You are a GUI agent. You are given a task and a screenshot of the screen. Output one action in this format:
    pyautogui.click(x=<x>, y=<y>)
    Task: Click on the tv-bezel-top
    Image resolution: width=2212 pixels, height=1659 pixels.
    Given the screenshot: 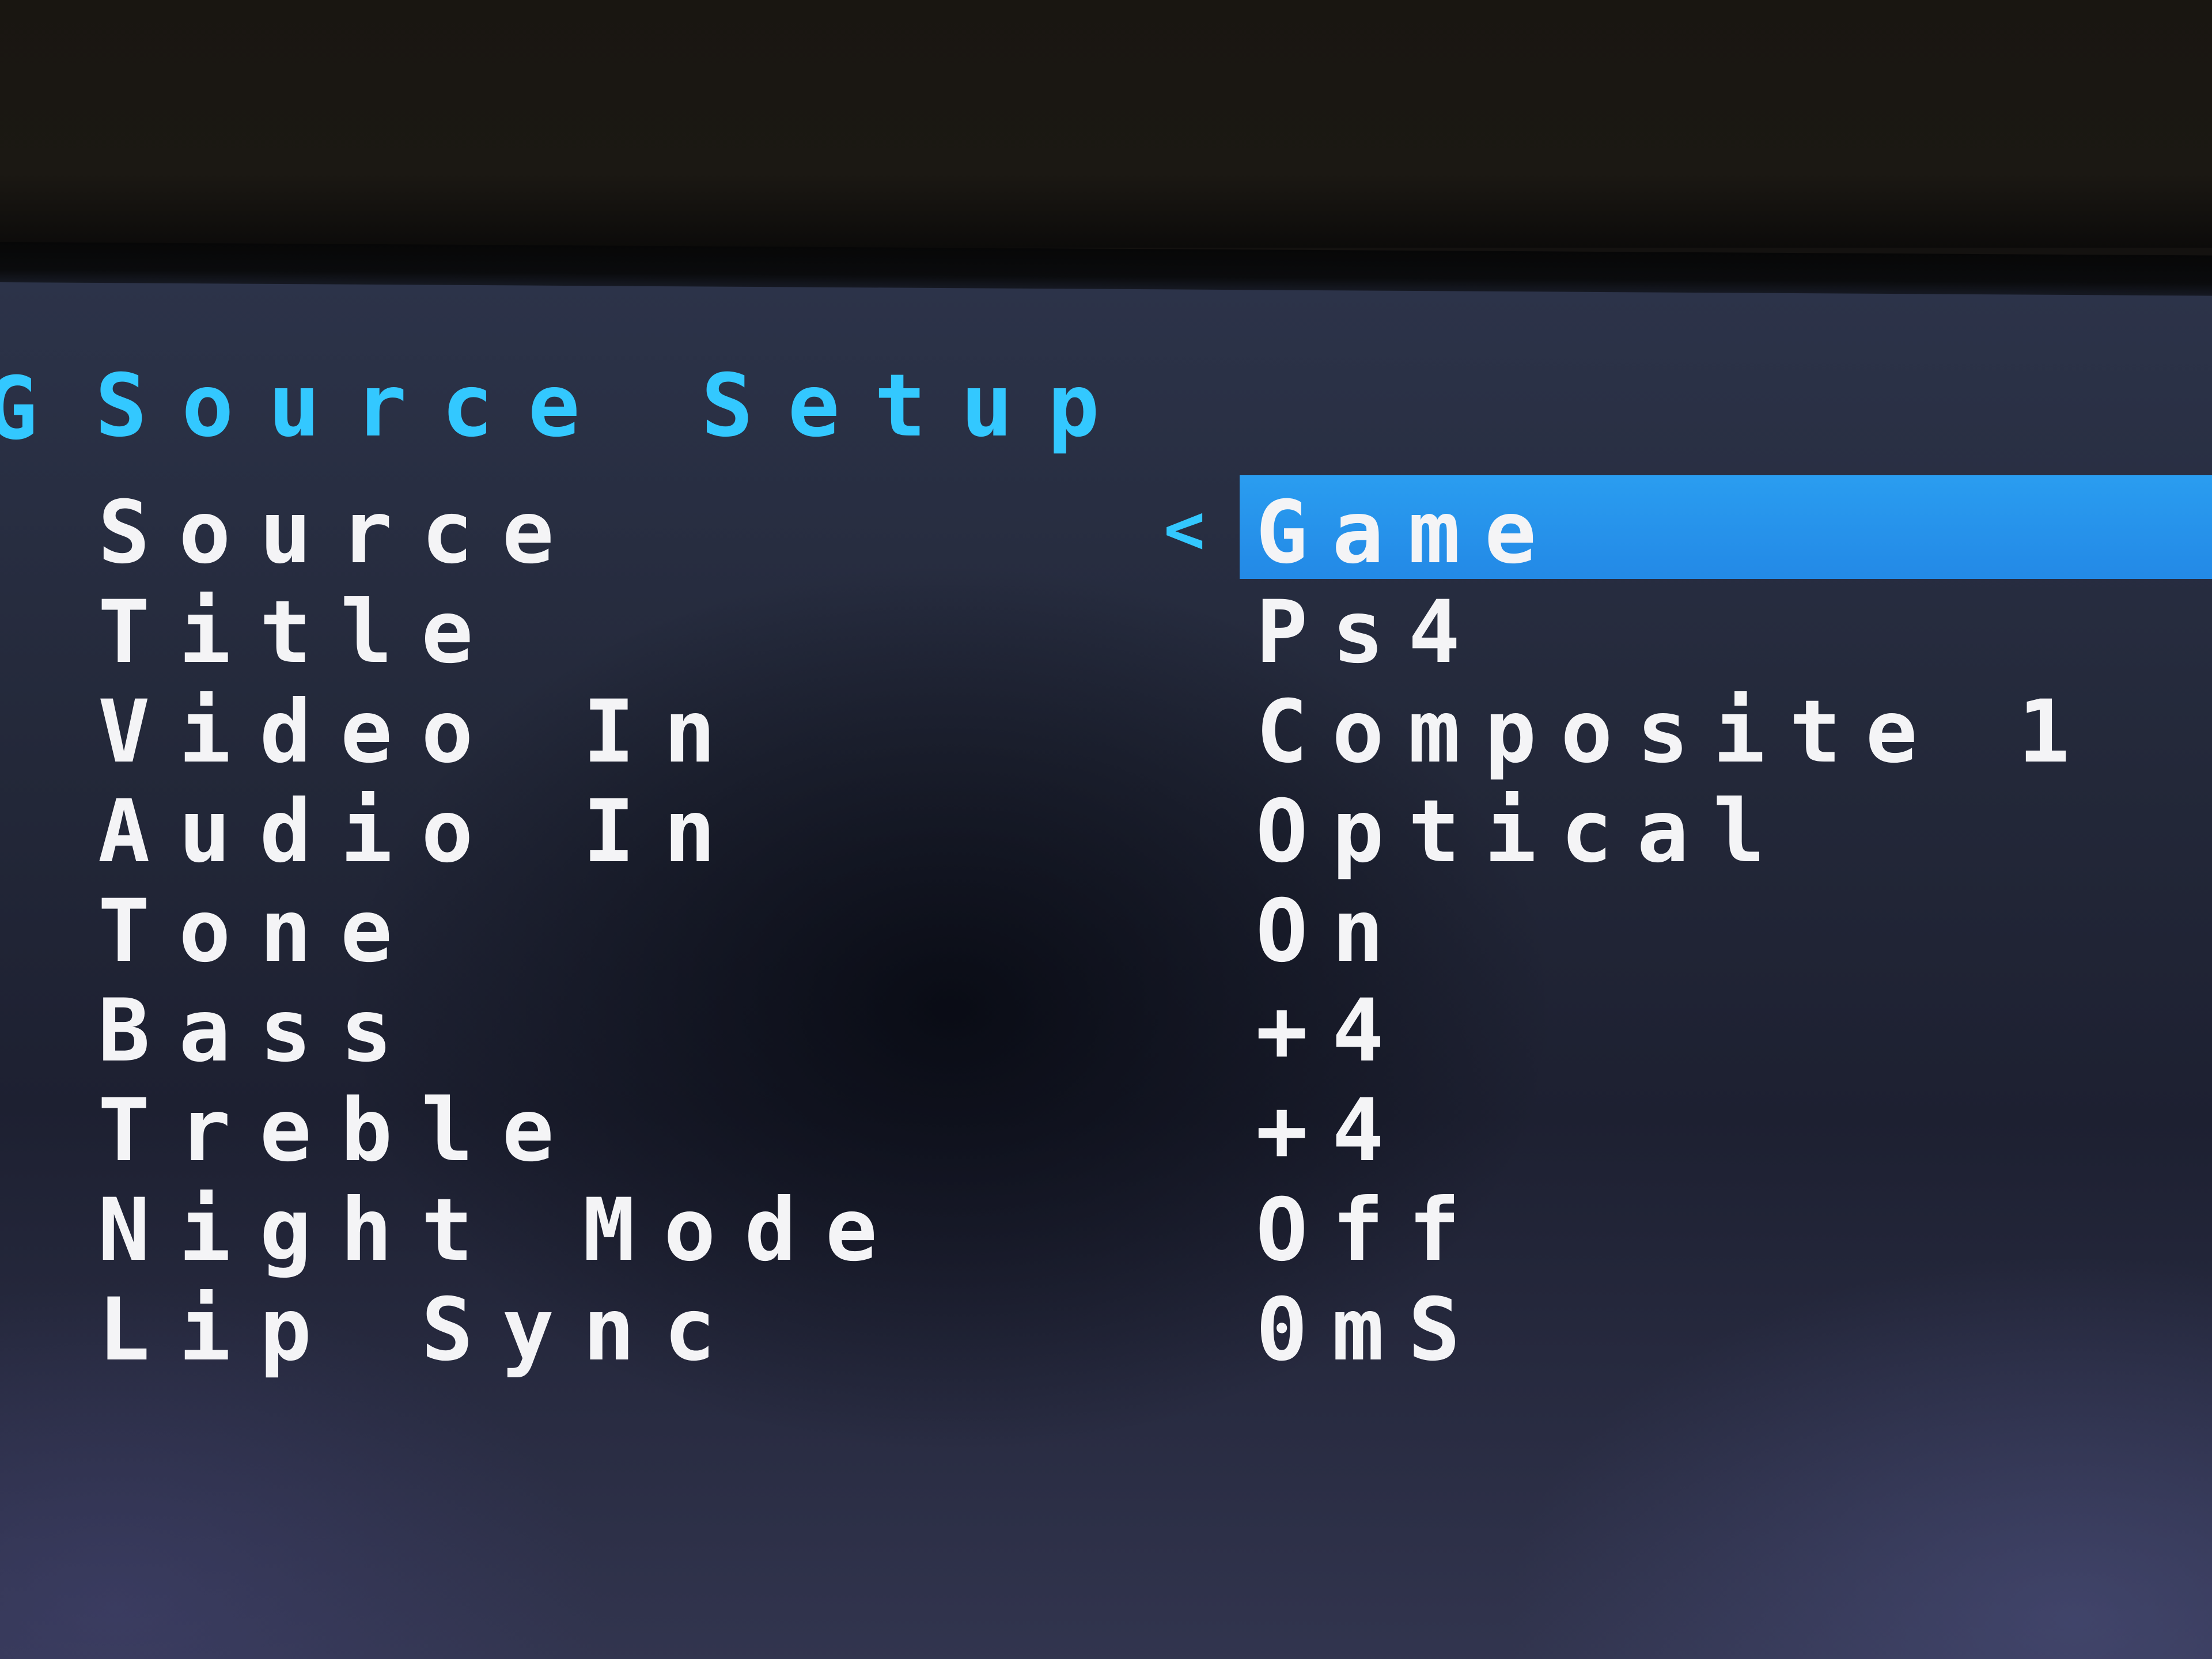 What is the action you would take?
    pyautogui.click(x=1106, y=124)
    